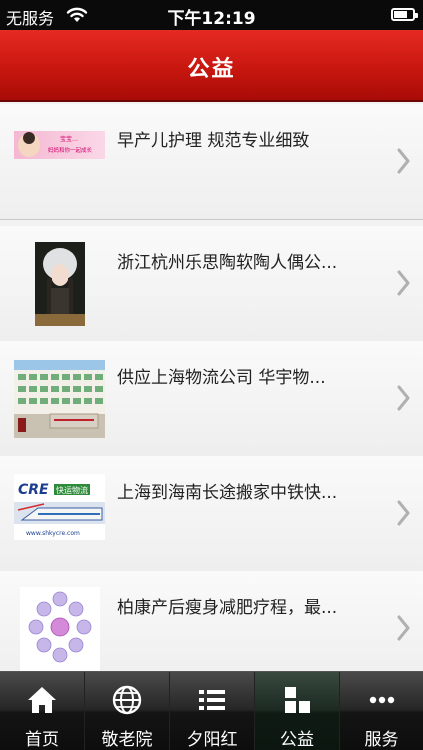 The height and width of the screenshot is (750, 423). I want to click on tab-home: 首页, so click(42, 711).